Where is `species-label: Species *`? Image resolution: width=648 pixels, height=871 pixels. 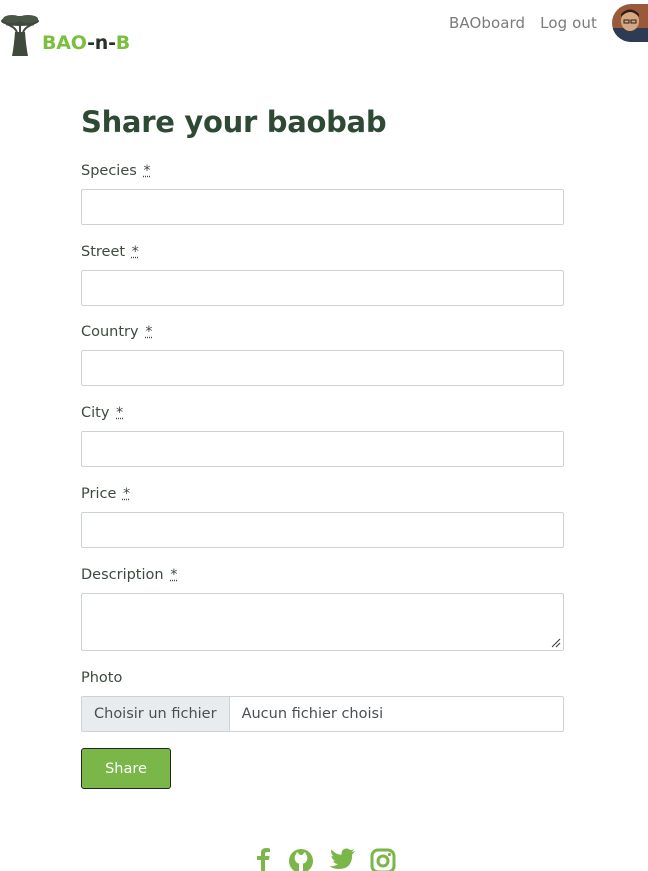 species-label: Species * is located at coordinates (116, 171).